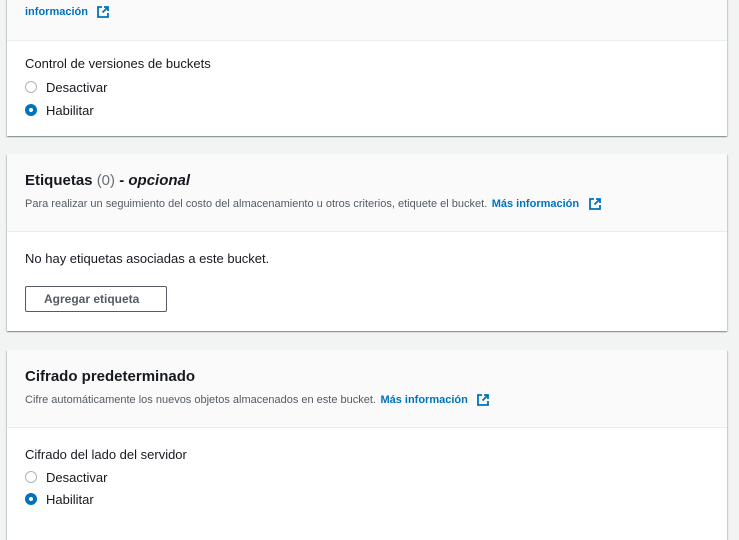 The width and height of the screenshot is (739, 540). I want to click on versioning-panel-header: información, so click(367, 20).